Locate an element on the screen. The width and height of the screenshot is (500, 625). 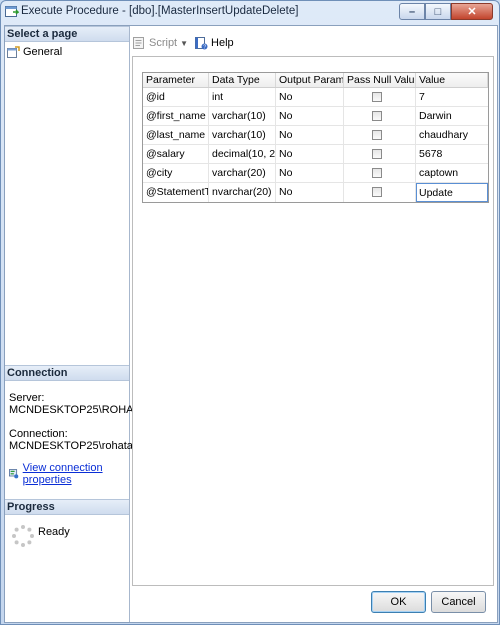
script-icon is located at coordinates (138, 43).